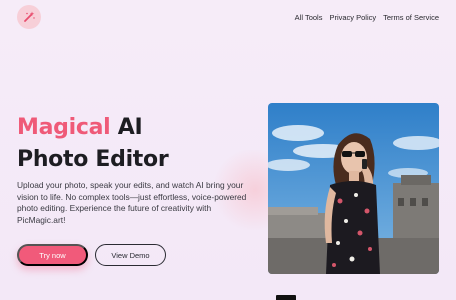 The image size is (456, 300). I want to click on nav-all-tools: All Tools, so click(309, 17).